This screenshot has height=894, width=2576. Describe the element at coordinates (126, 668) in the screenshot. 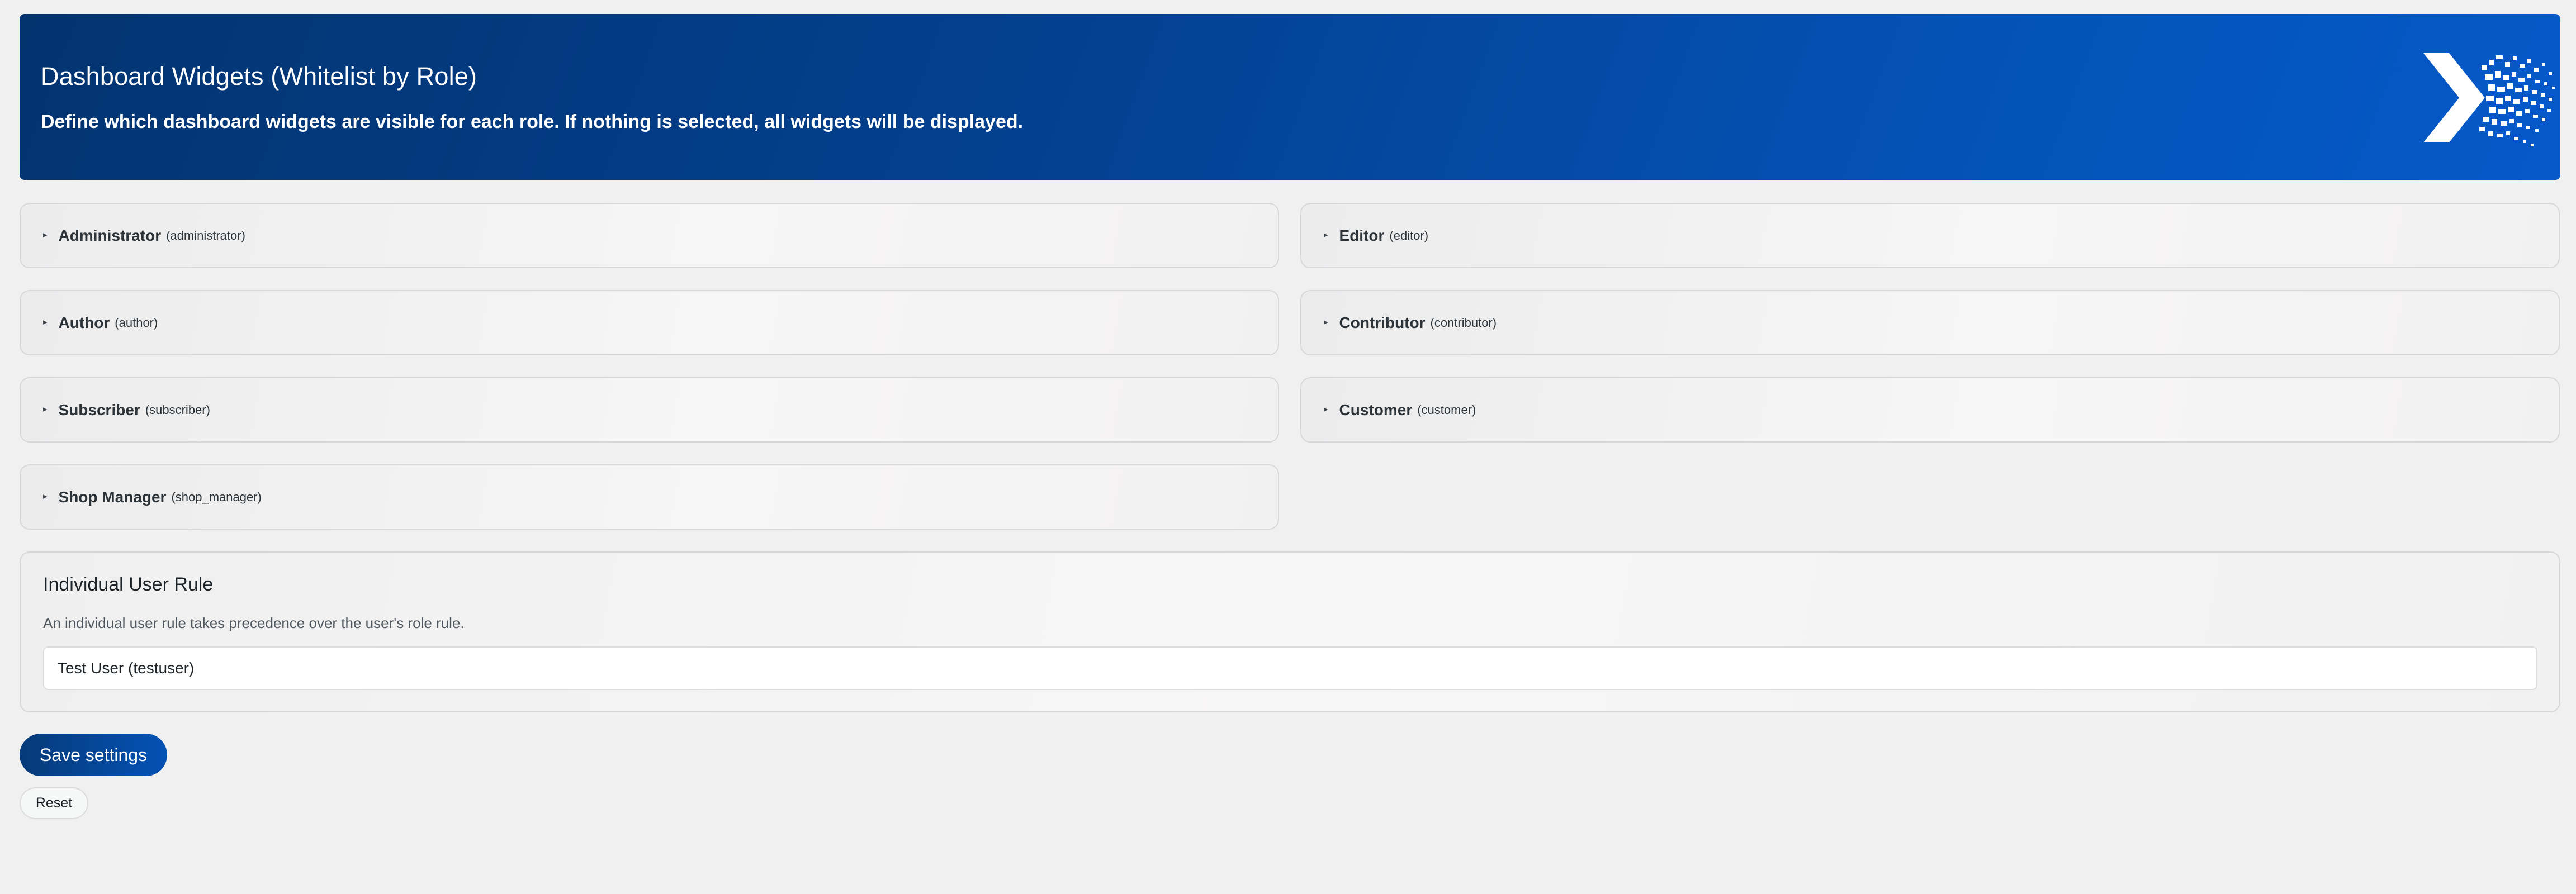

I see `selected-user-value: Test User (testuser)` at that location.